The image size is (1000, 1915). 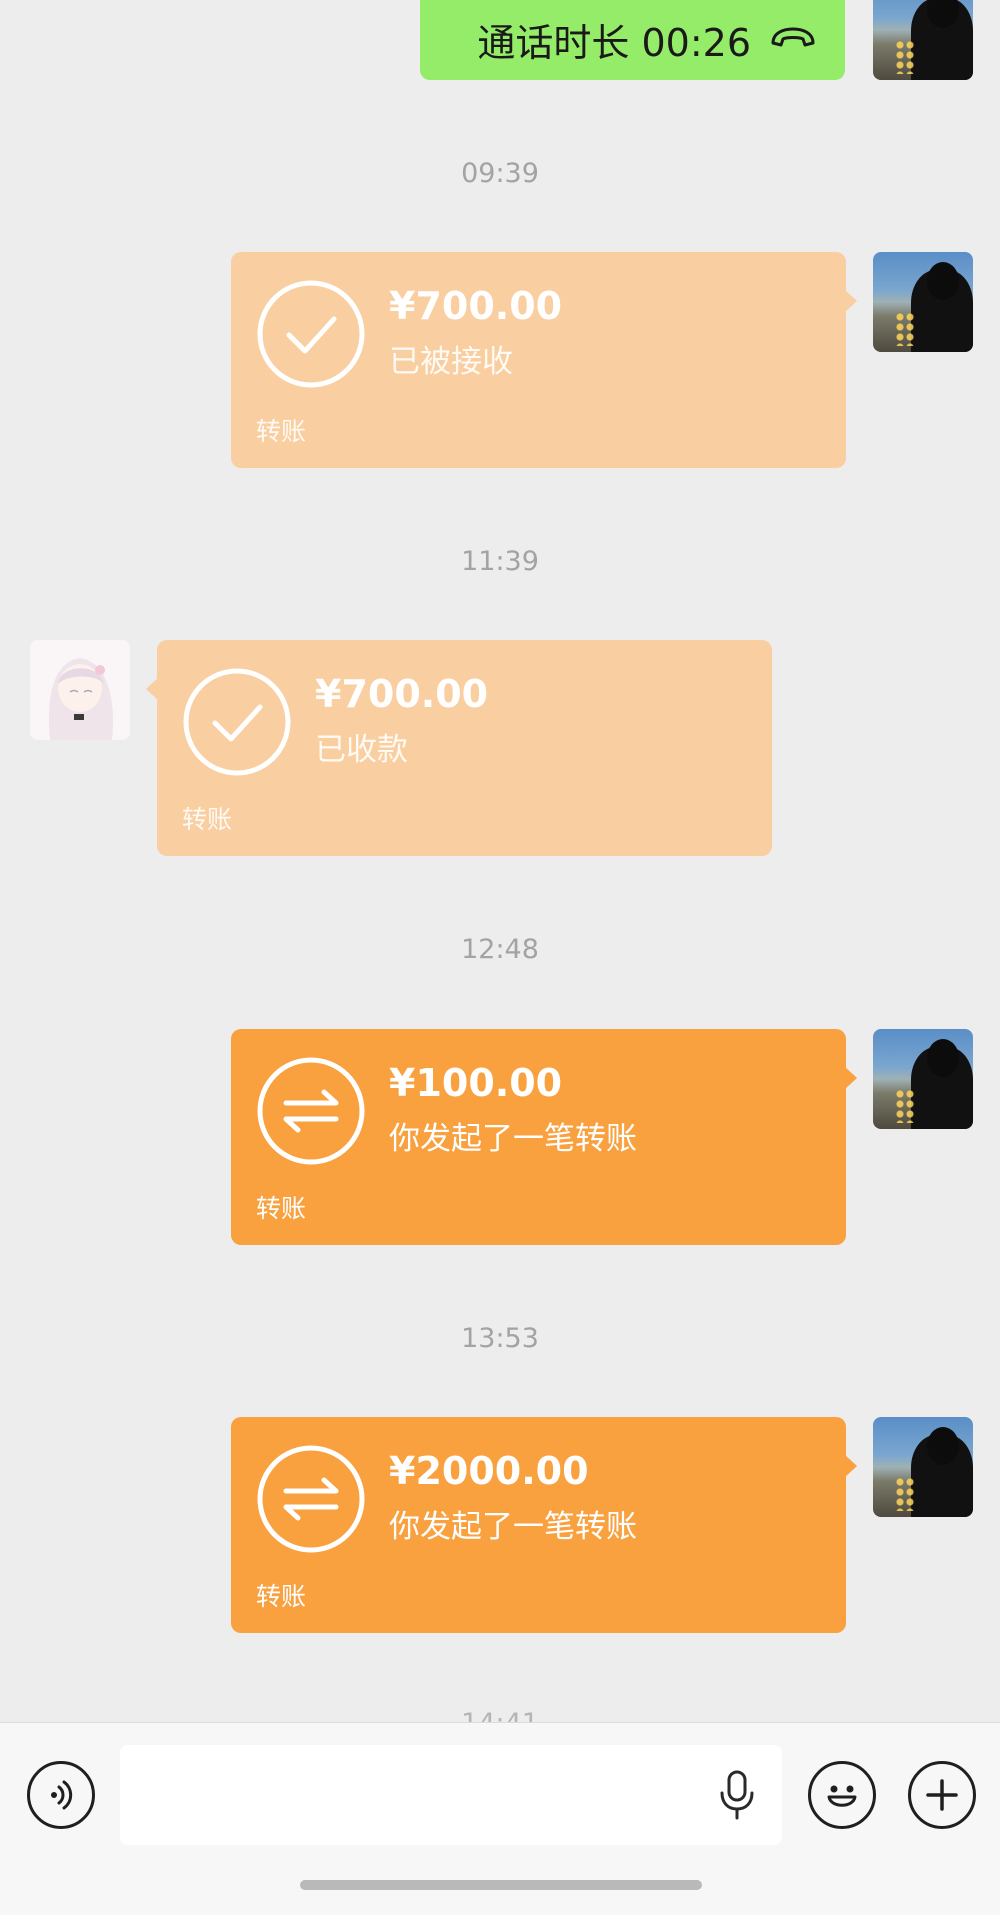 I want to click on emoji-icon, so click(x=842, y=1796).